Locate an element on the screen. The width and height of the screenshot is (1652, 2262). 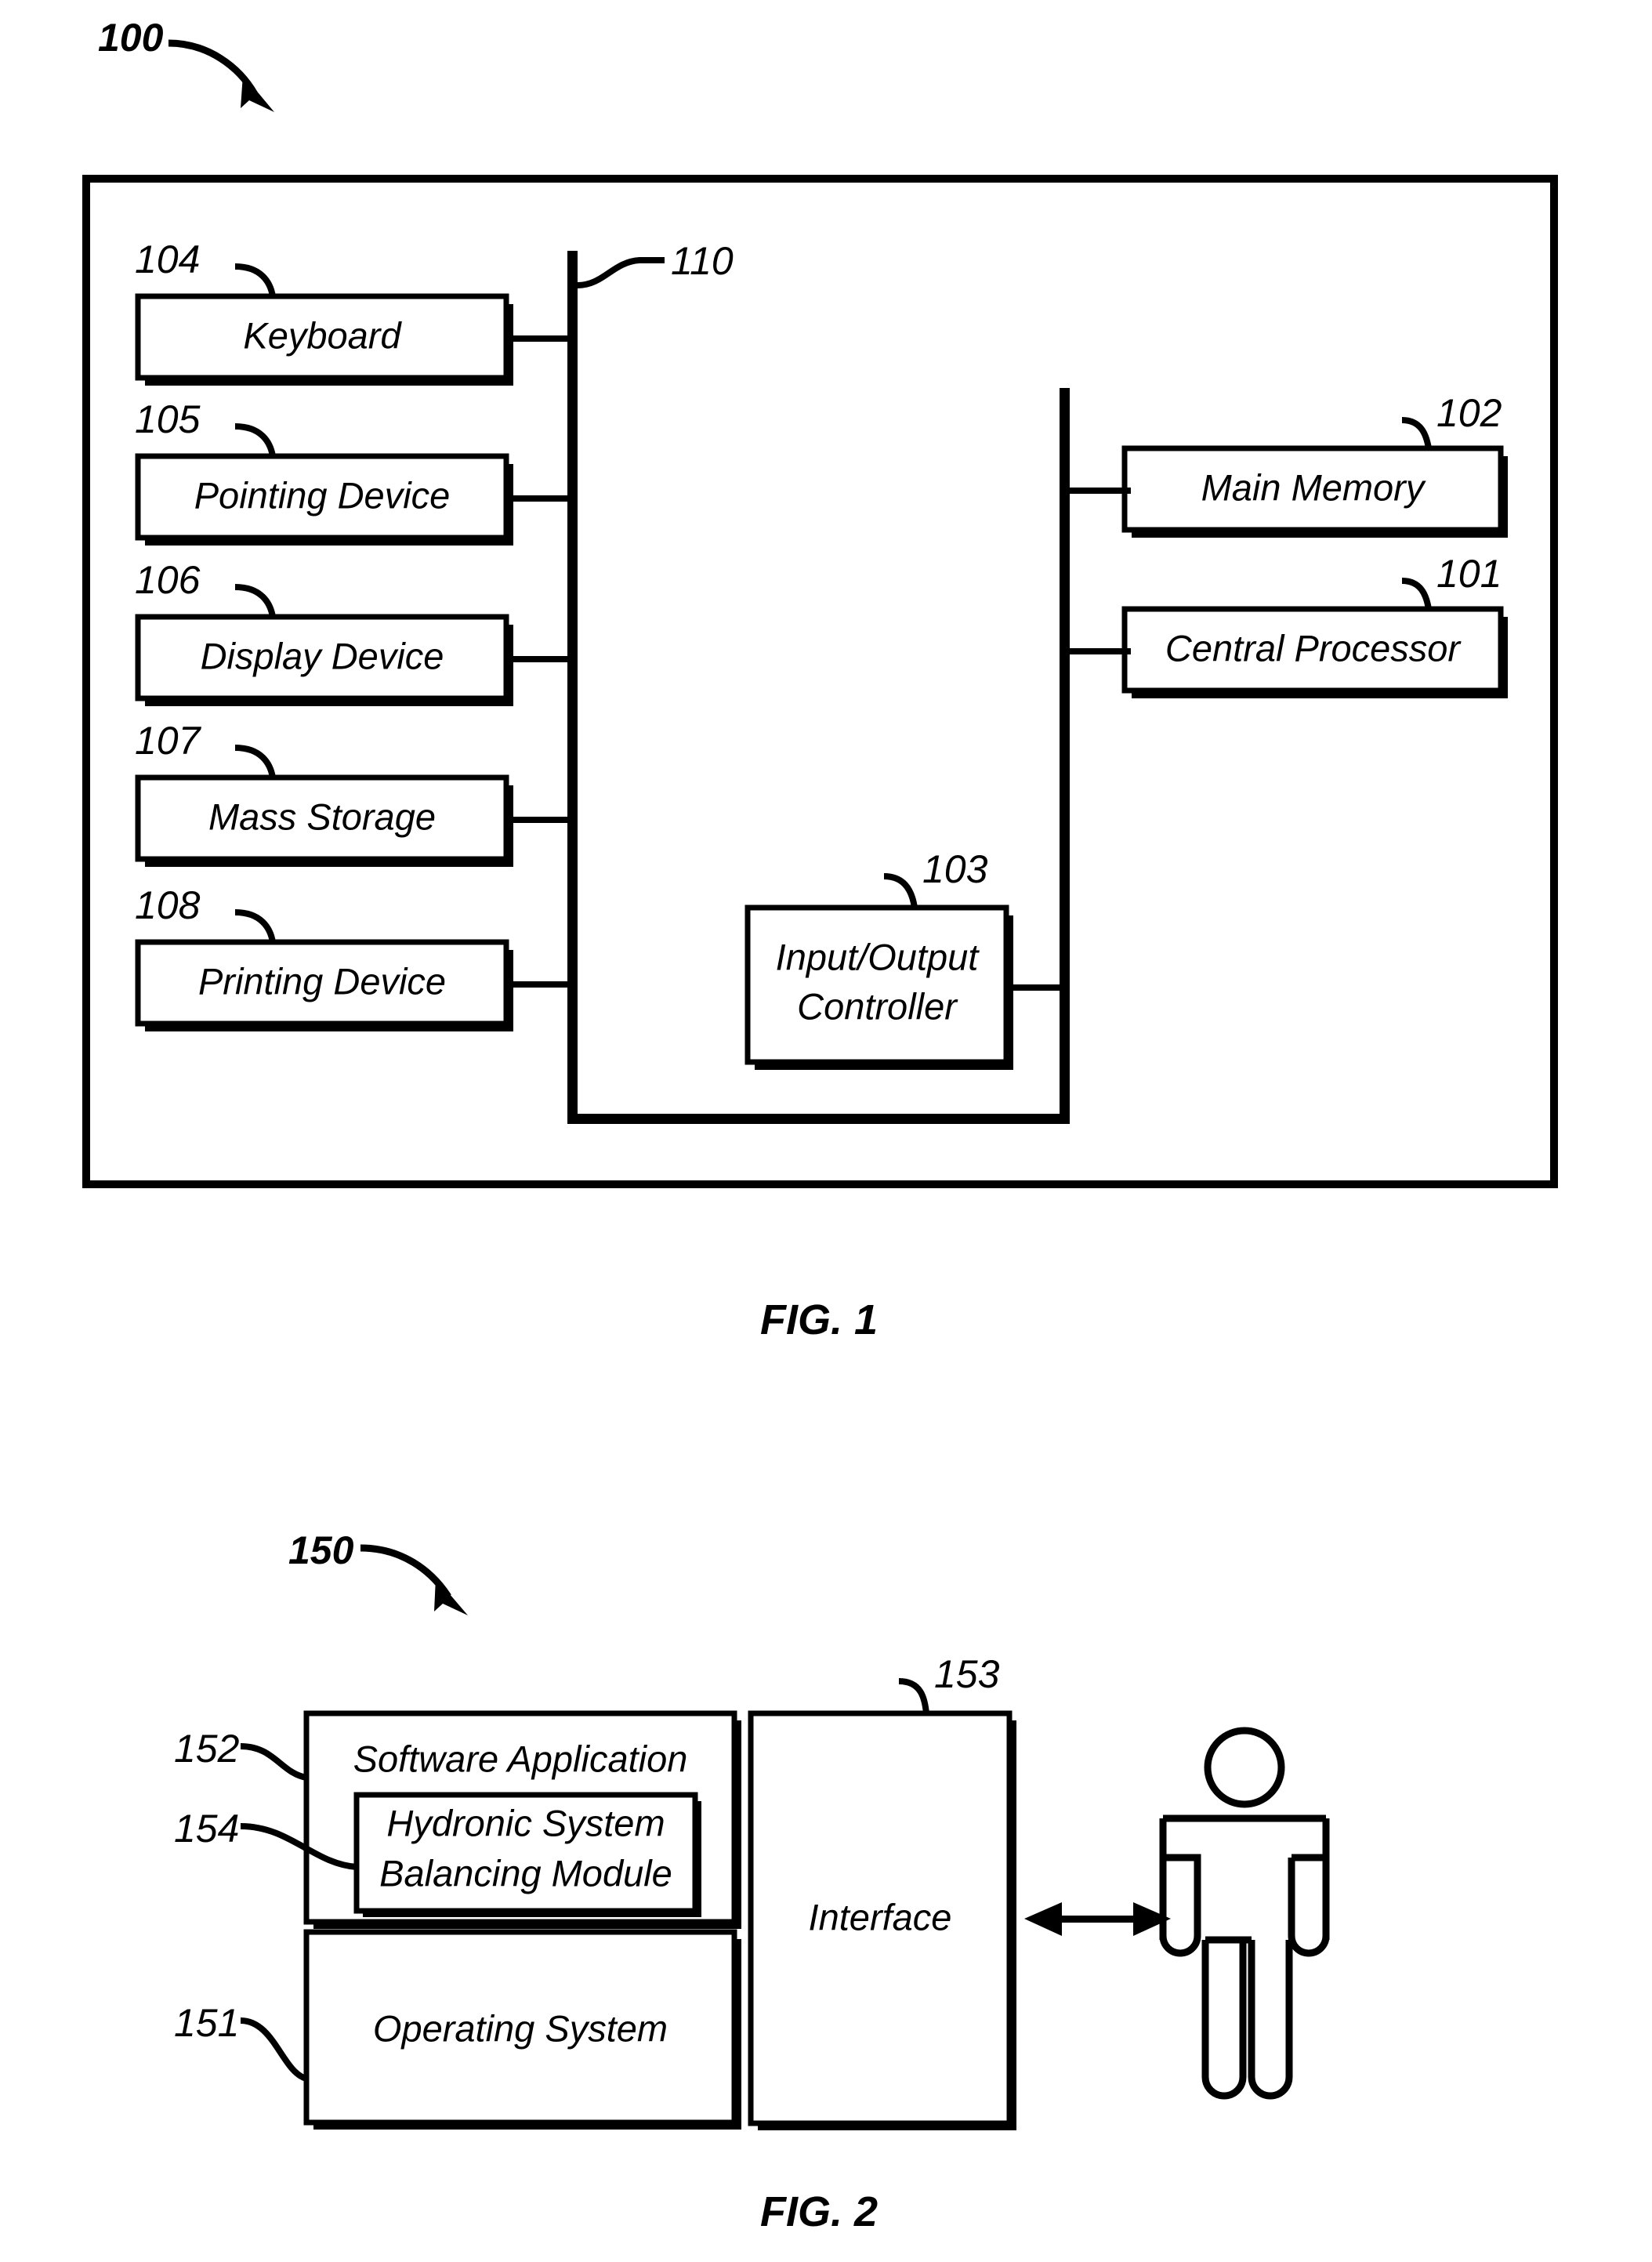
bus-left-vertical is located at coordinates (572, 687).